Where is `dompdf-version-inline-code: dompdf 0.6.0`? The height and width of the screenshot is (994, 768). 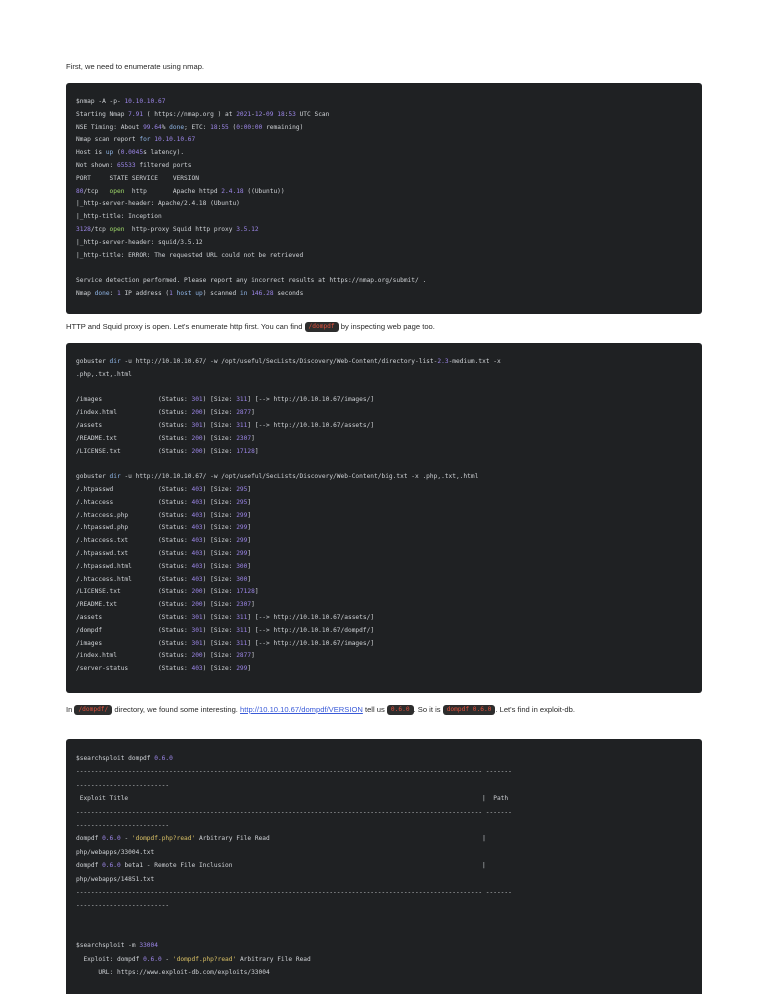
dompdf-version-inline-code: dompdf 0.6.0 is located at coordinates (469, 710).